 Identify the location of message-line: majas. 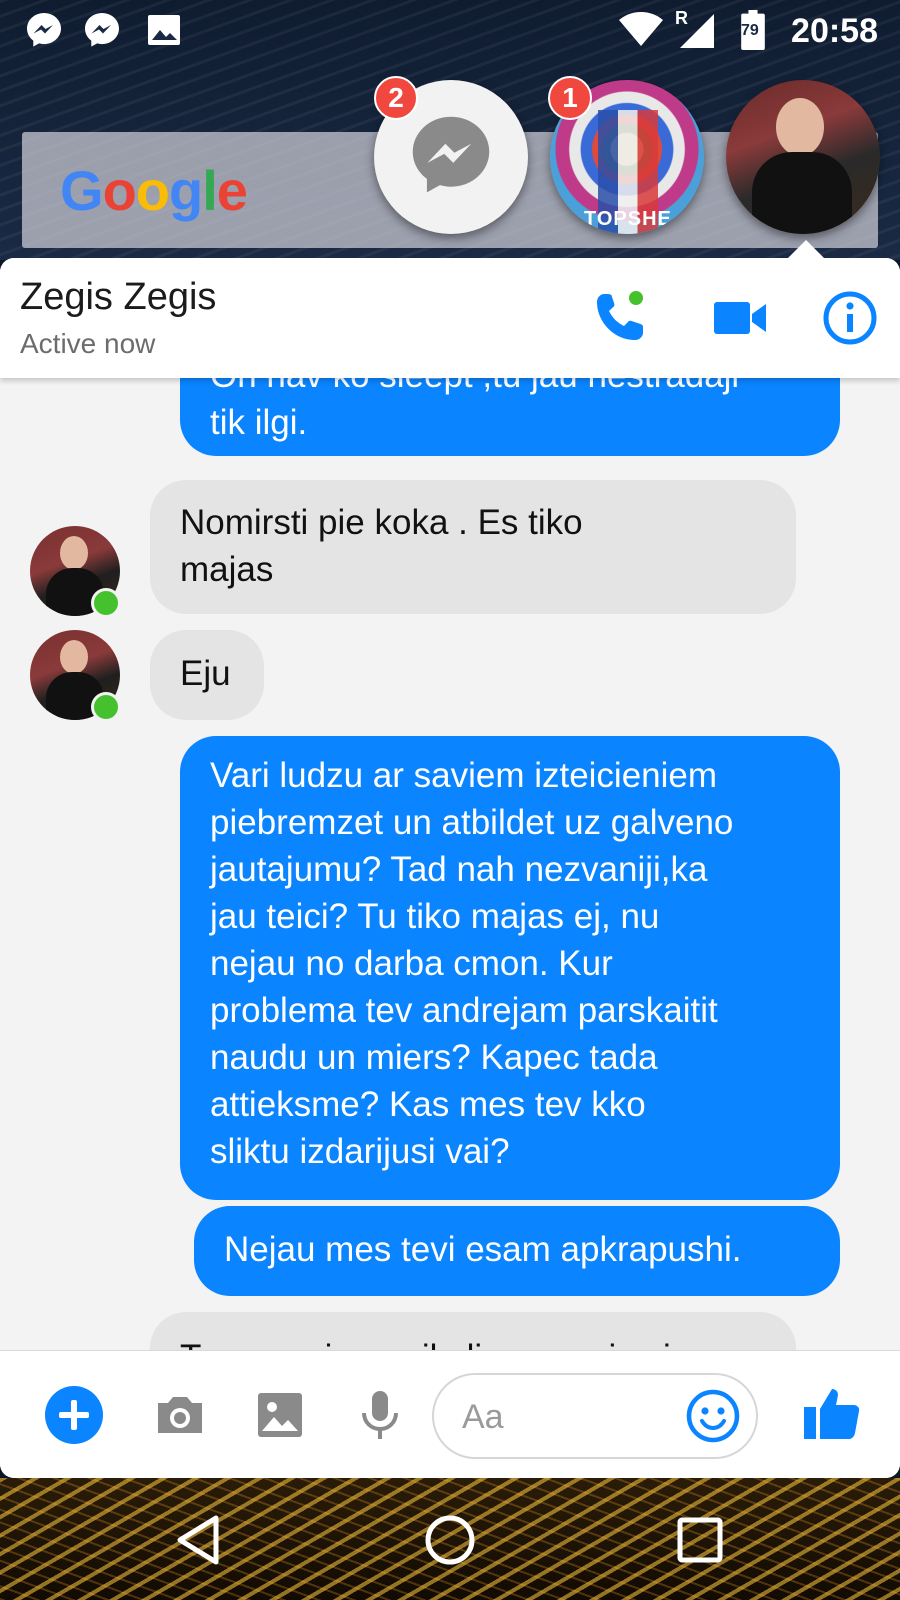
(227, 569).